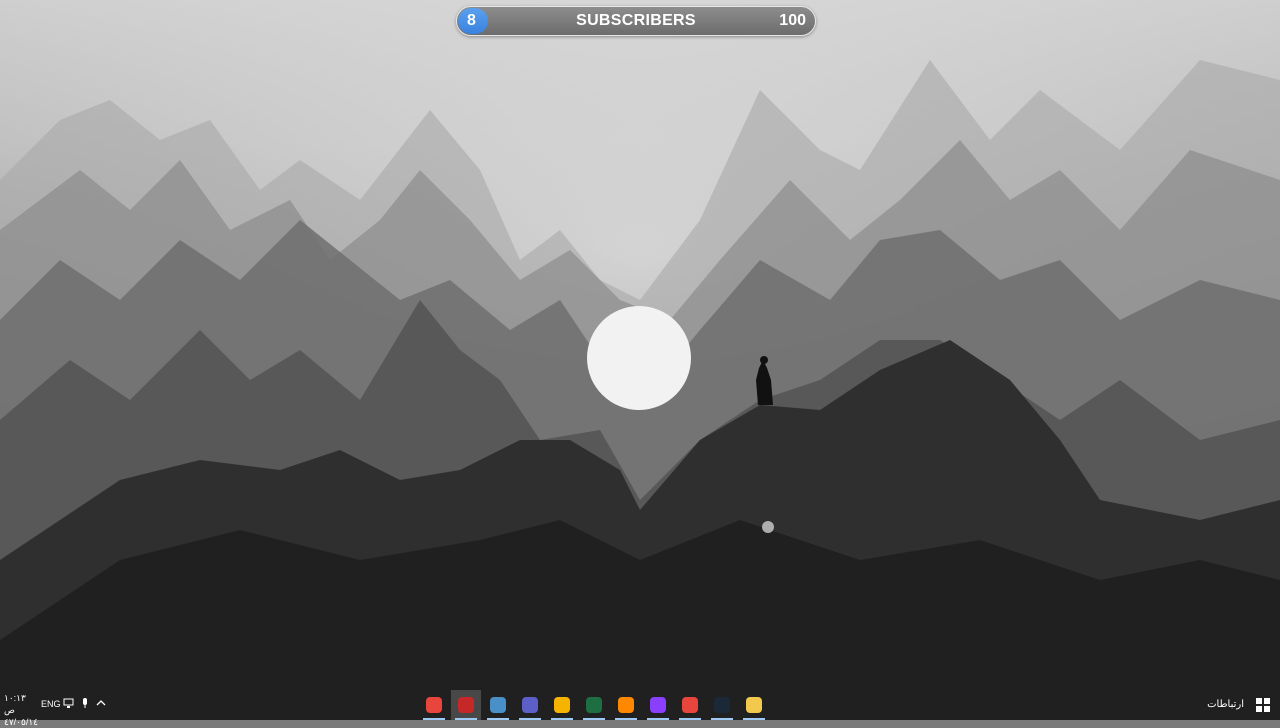 The width and height of the screenshot is (1280, 728). I want to click on emoji-app-icon, so click(562, 705).